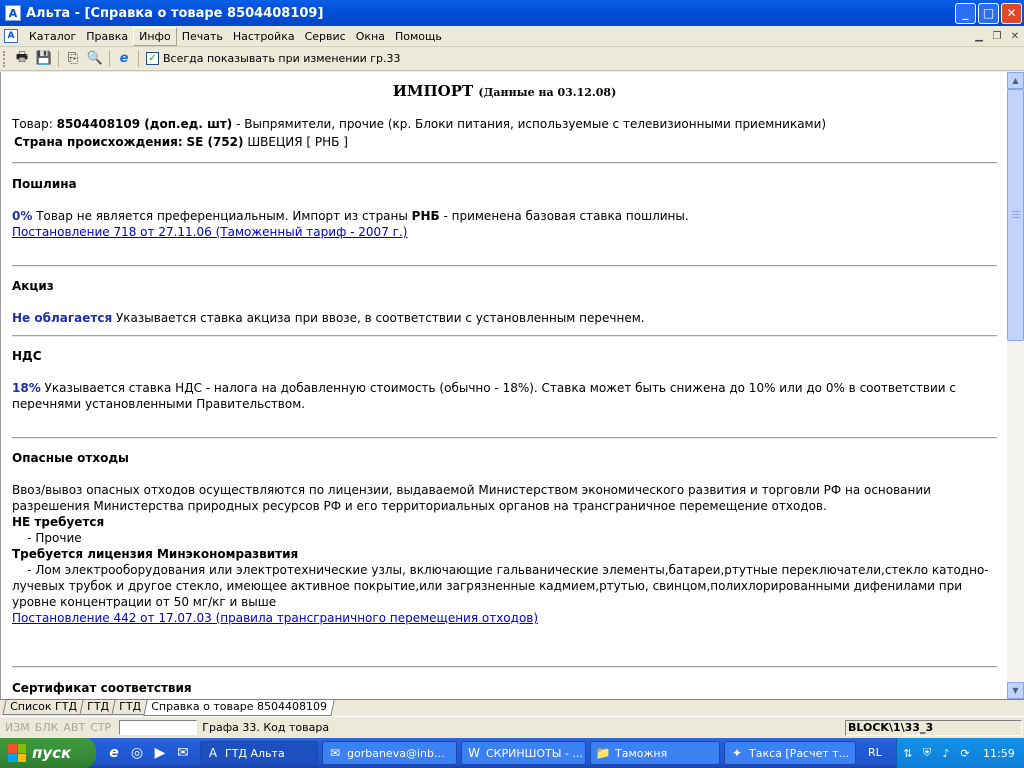 This screenshot has height=768, width=1024. I want to click on language-indicator: RL, so click(875, 752).